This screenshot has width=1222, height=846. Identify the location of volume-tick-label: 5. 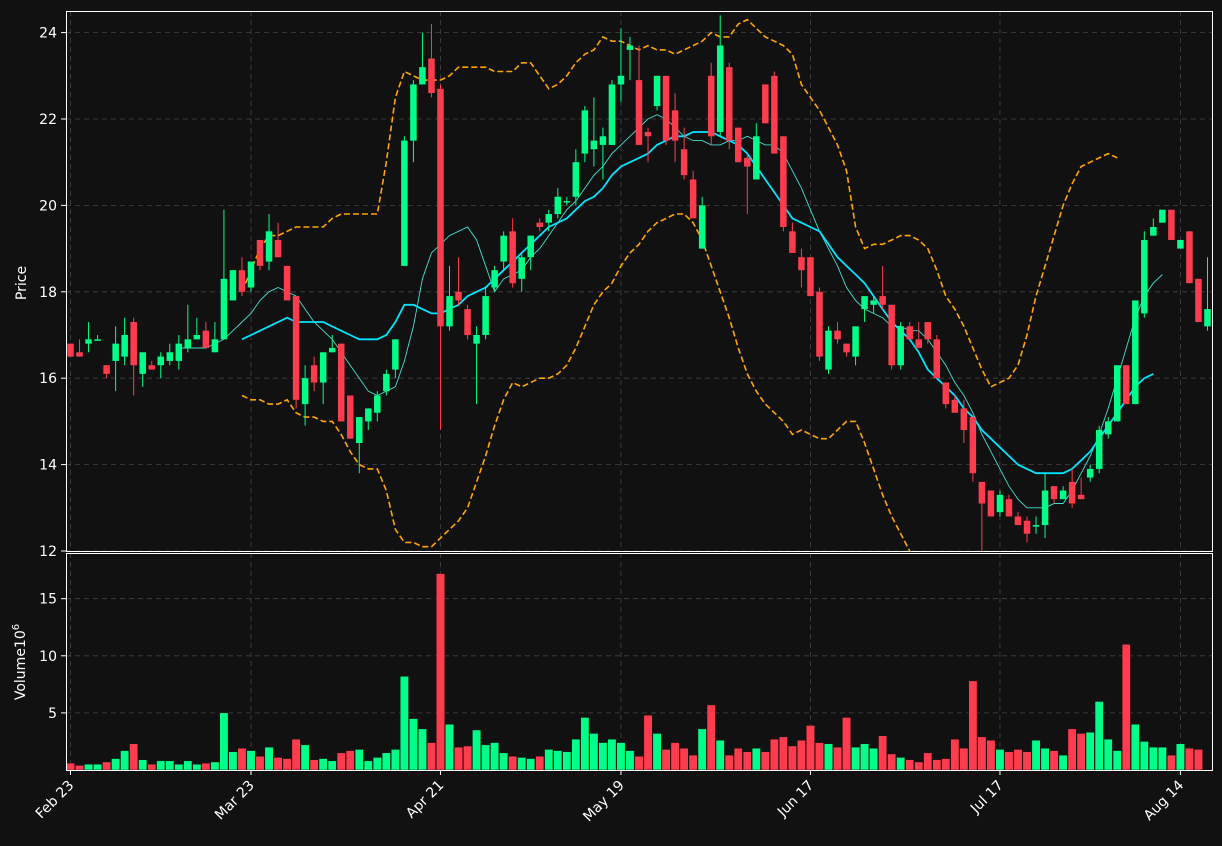
(52, 714).